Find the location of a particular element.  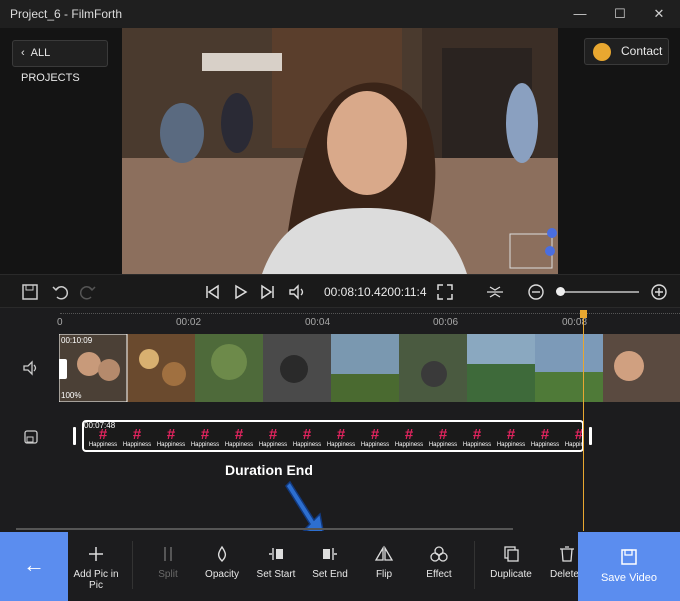

add-pip-label: Add Pic in Pic is located at coordinates (96, 580).